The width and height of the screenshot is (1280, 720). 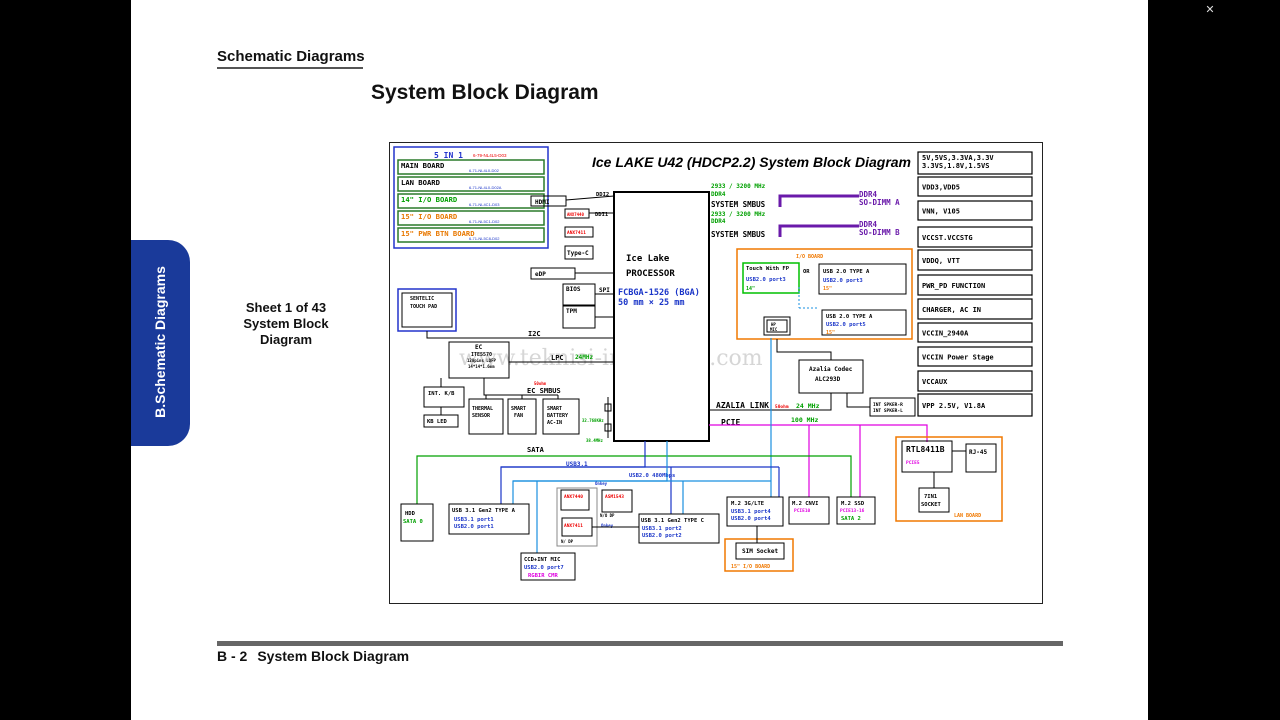 What do you see at coordinates (1210, 10) in the screenshot?
I see `close-icon: ✕` at bounding box center [1210, 10].